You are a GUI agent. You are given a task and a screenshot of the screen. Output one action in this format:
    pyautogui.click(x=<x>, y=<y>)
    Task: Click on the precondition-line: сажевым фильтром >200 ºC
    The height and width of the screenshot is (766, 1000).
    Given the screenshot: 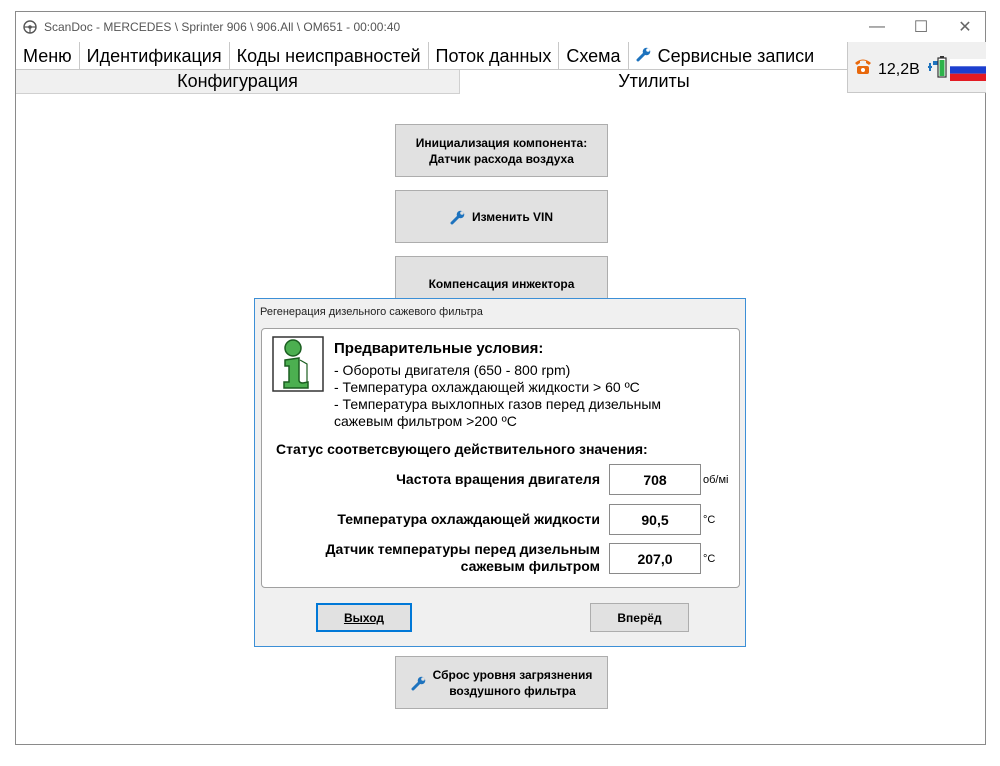 What is the action you would take?
    pyautogui.click(x=425, y=421)
    